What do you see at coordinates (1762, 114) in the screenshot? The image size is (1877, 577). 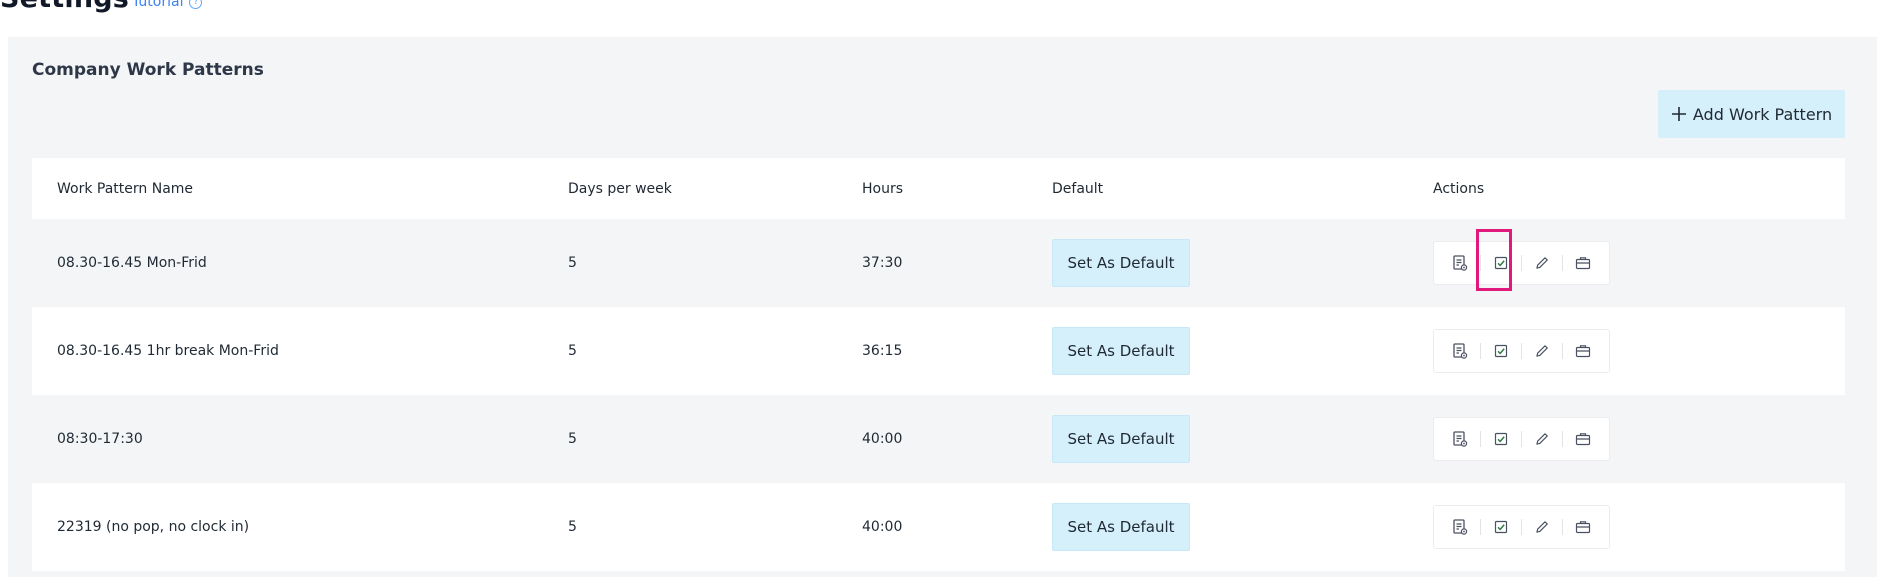 I see `add-work-pattern-label: Add Work Pattern` at bounding box center [1762, 114].